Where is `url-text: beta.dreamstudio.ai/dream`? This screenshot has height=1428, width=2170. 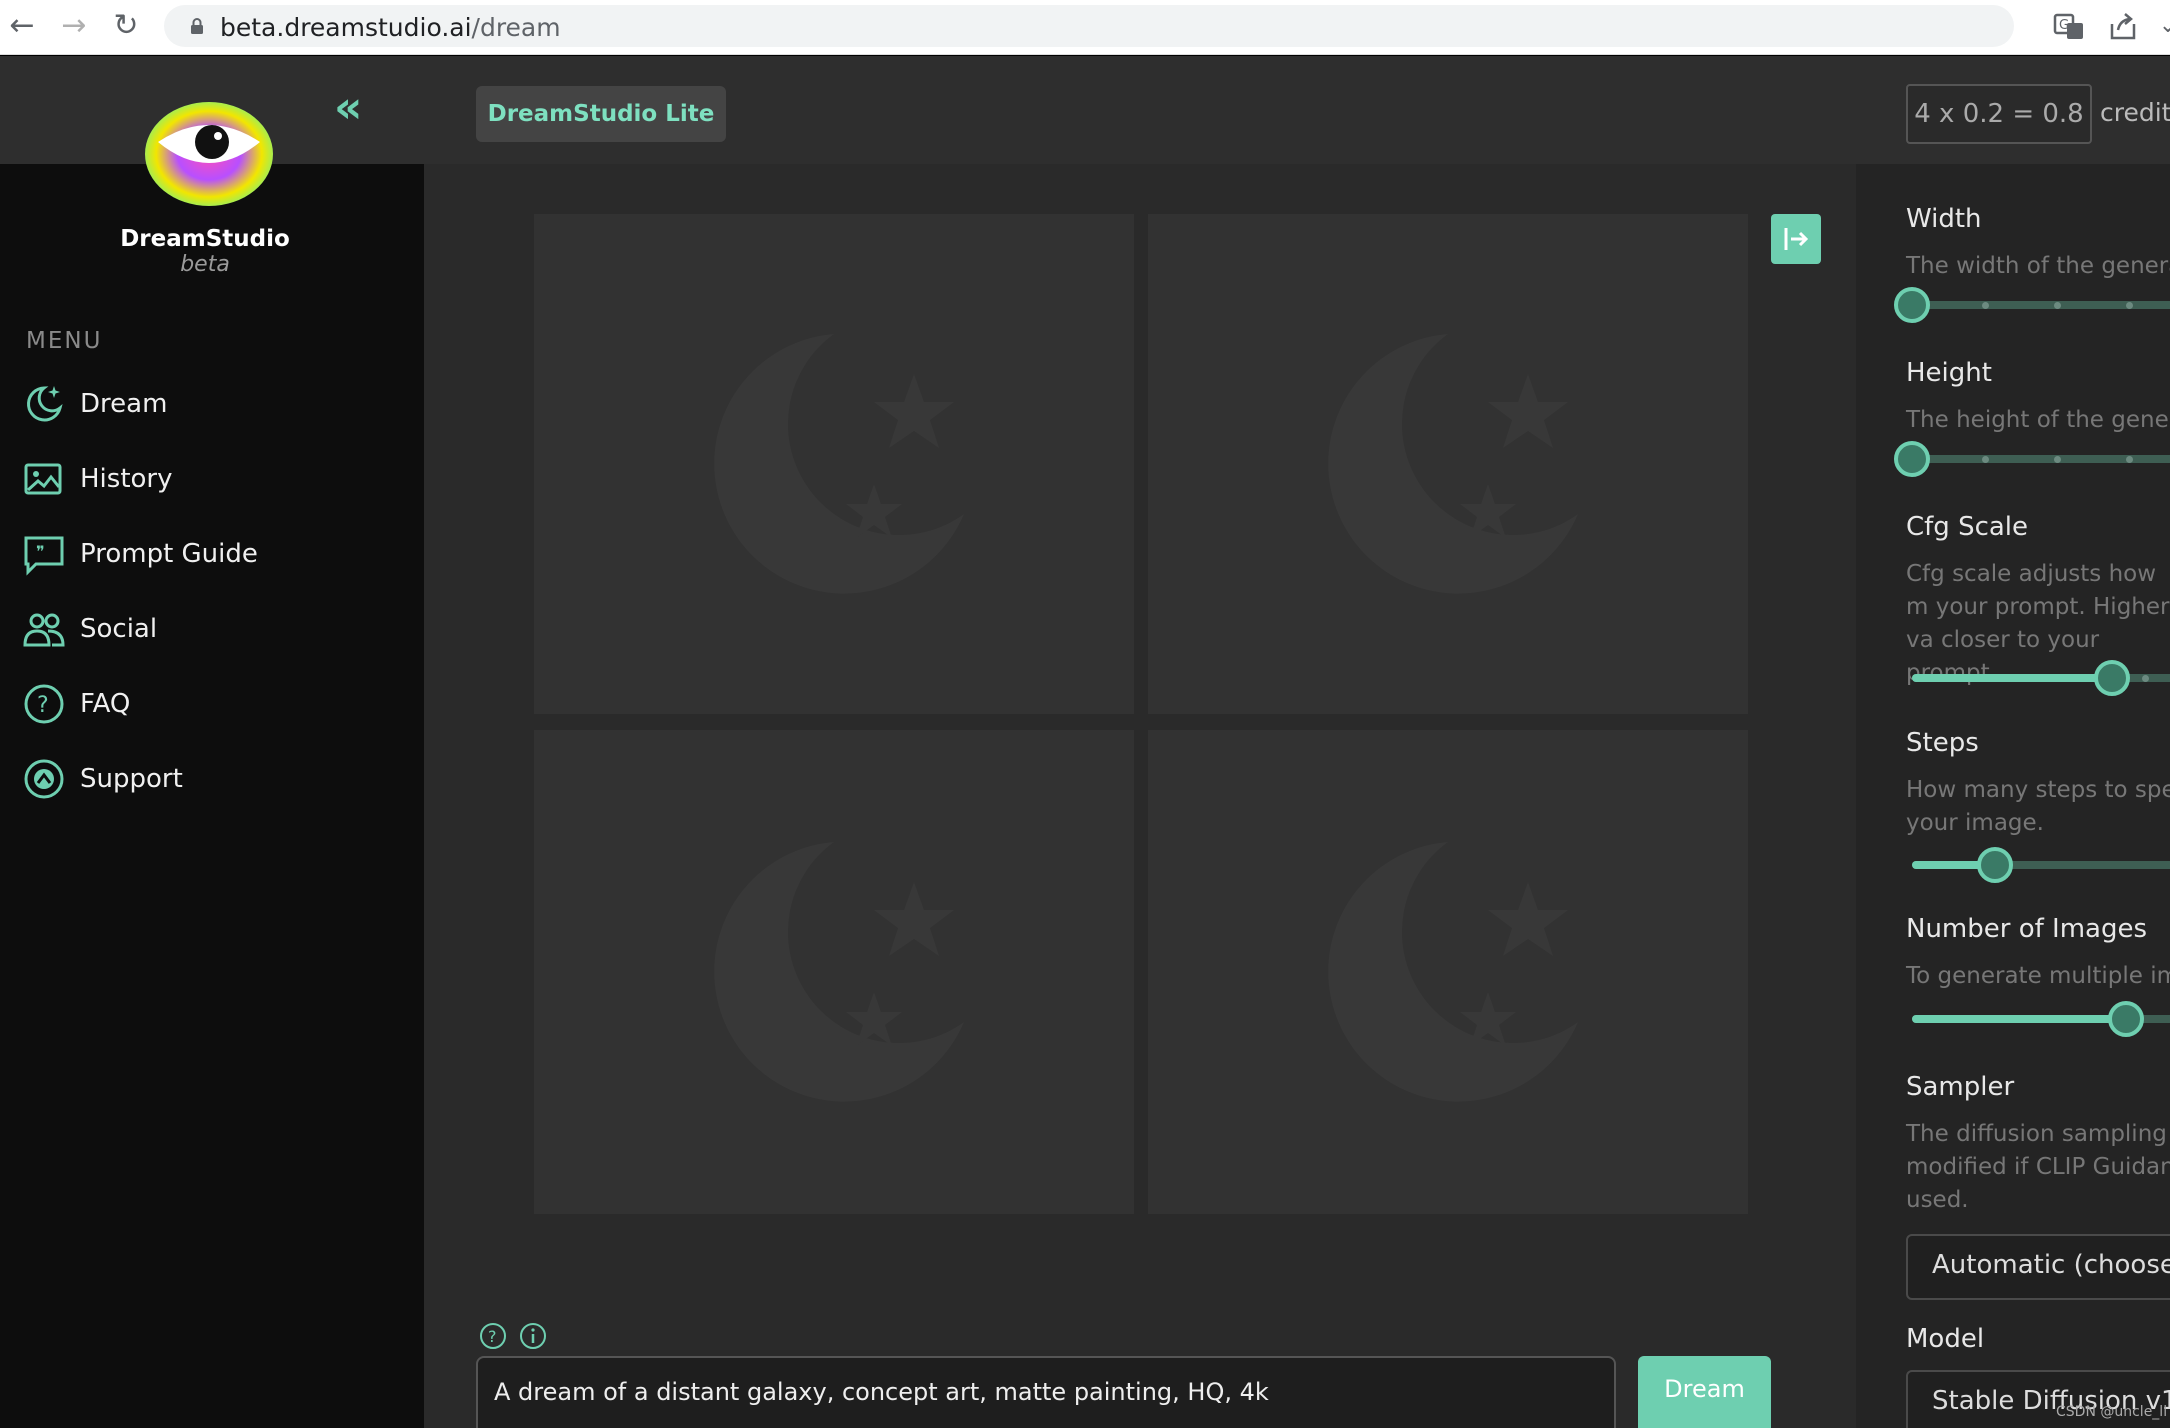 url-text: beta.dreamstudio.ai/dream is located at coordinates (390, 27).